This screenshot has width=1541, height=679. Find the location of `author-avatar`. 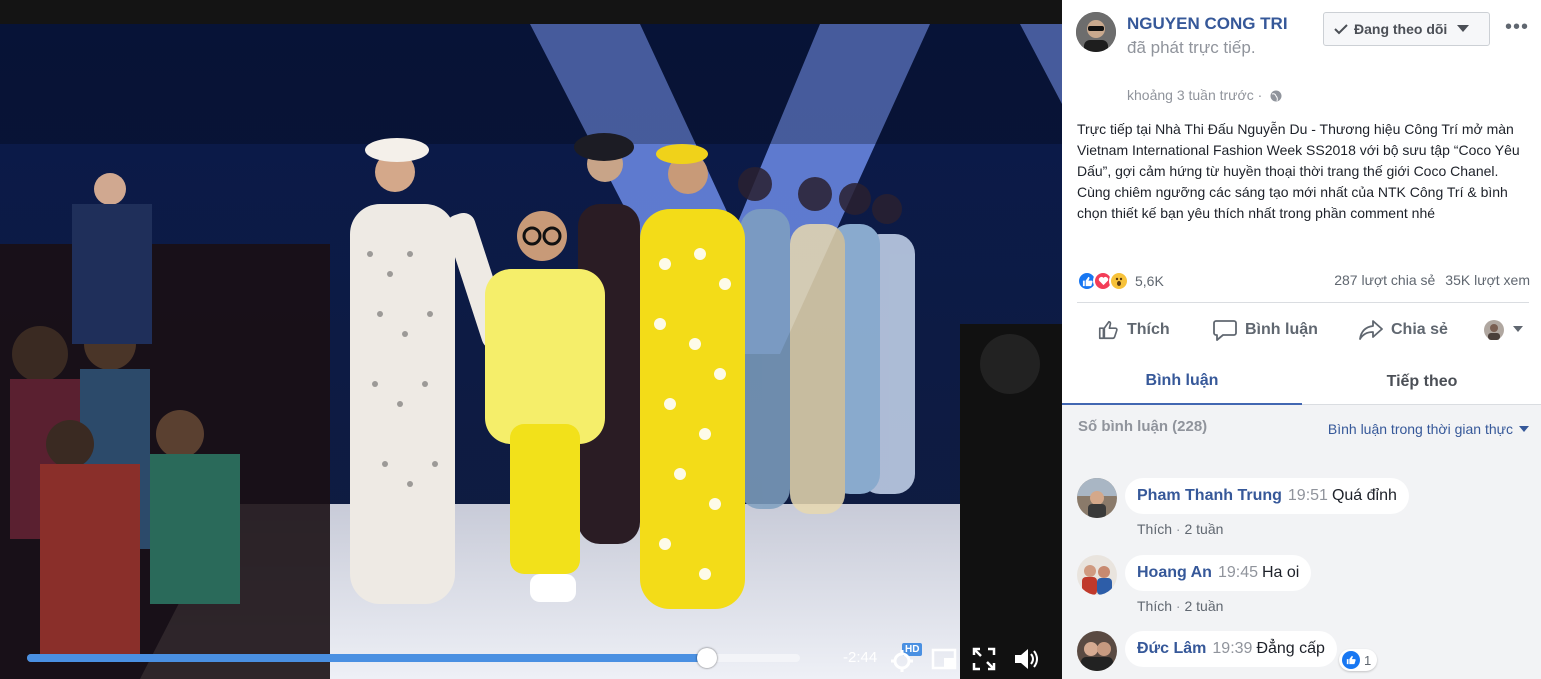

author-avatar is located at coordinates (1096, 32).